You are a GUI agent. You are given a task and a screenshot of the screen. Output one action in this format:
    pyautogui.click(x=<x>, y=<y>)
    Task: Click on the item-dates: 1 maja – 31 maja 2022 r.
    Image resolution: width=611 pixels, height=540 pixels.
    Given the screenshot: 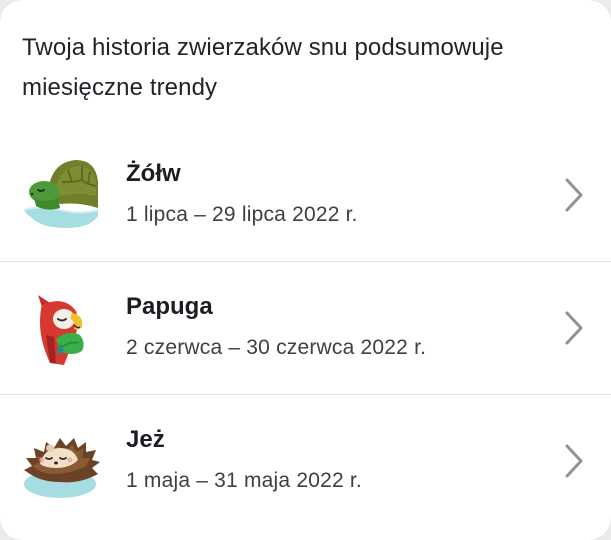 What is the action you would take?
    pyautogui.click(x=244, y=480)
    